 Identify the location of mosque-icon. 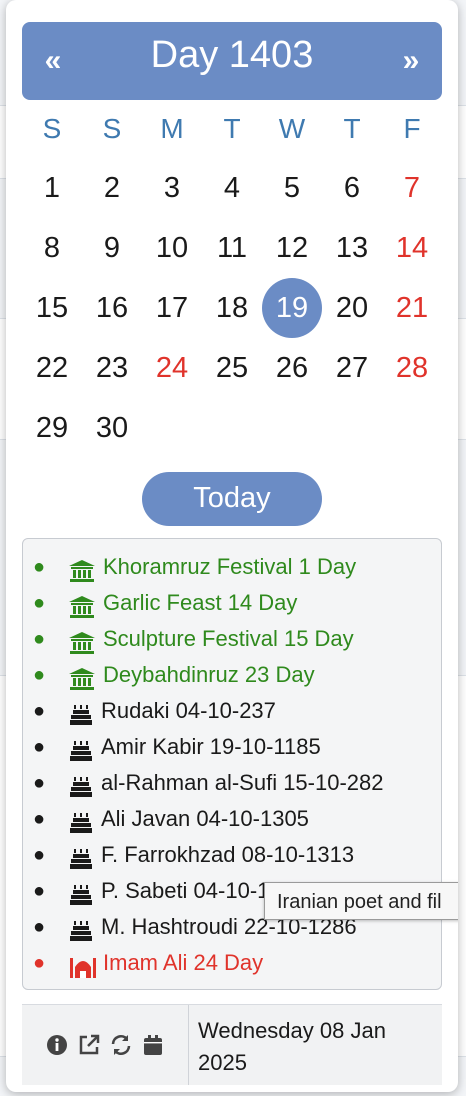
(82, 965).